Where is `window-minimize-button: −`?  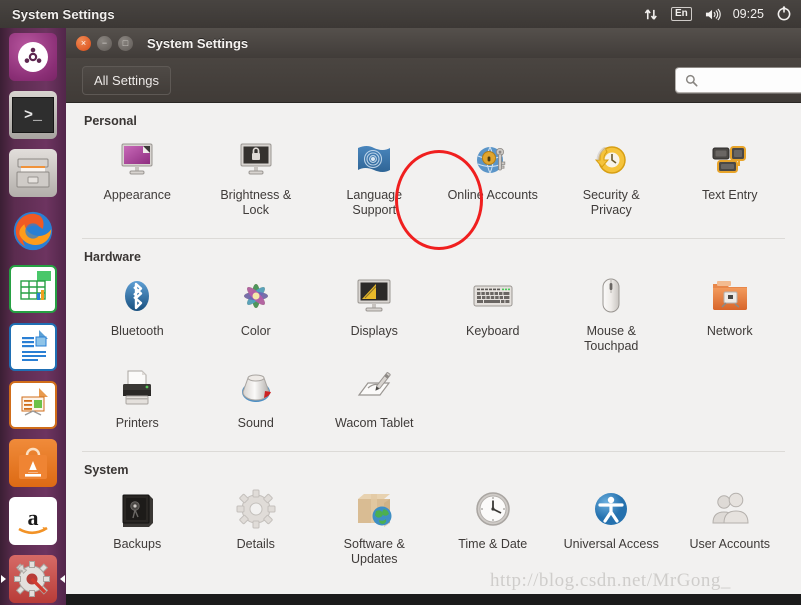
window-minimize-button: − is located at coordinates (104, 43).